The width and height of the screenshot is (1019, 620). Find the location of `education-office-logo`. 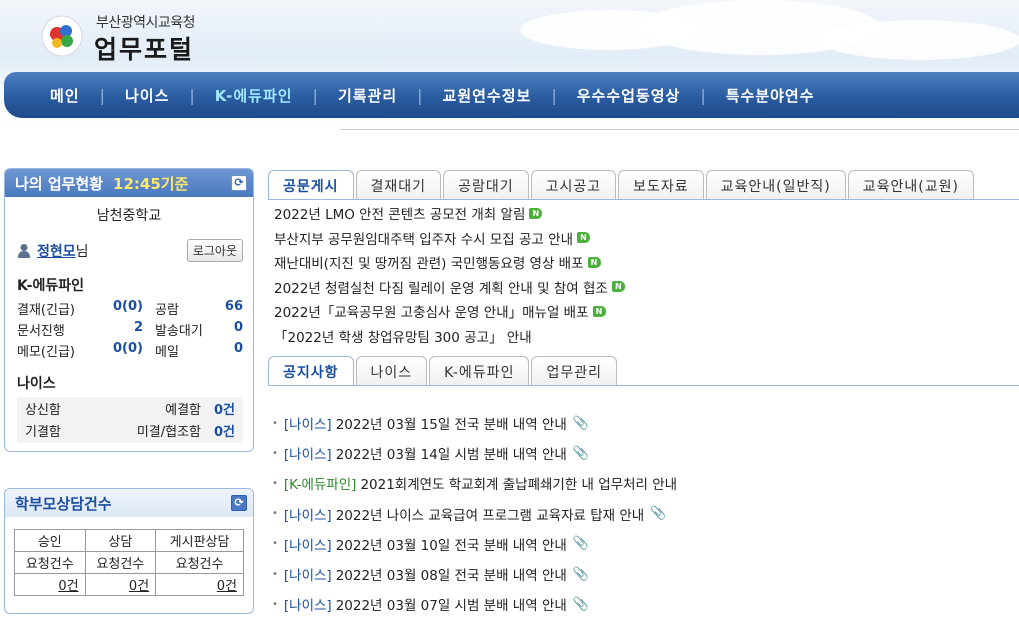

education-office-logo is located at coordinates (62, 36).